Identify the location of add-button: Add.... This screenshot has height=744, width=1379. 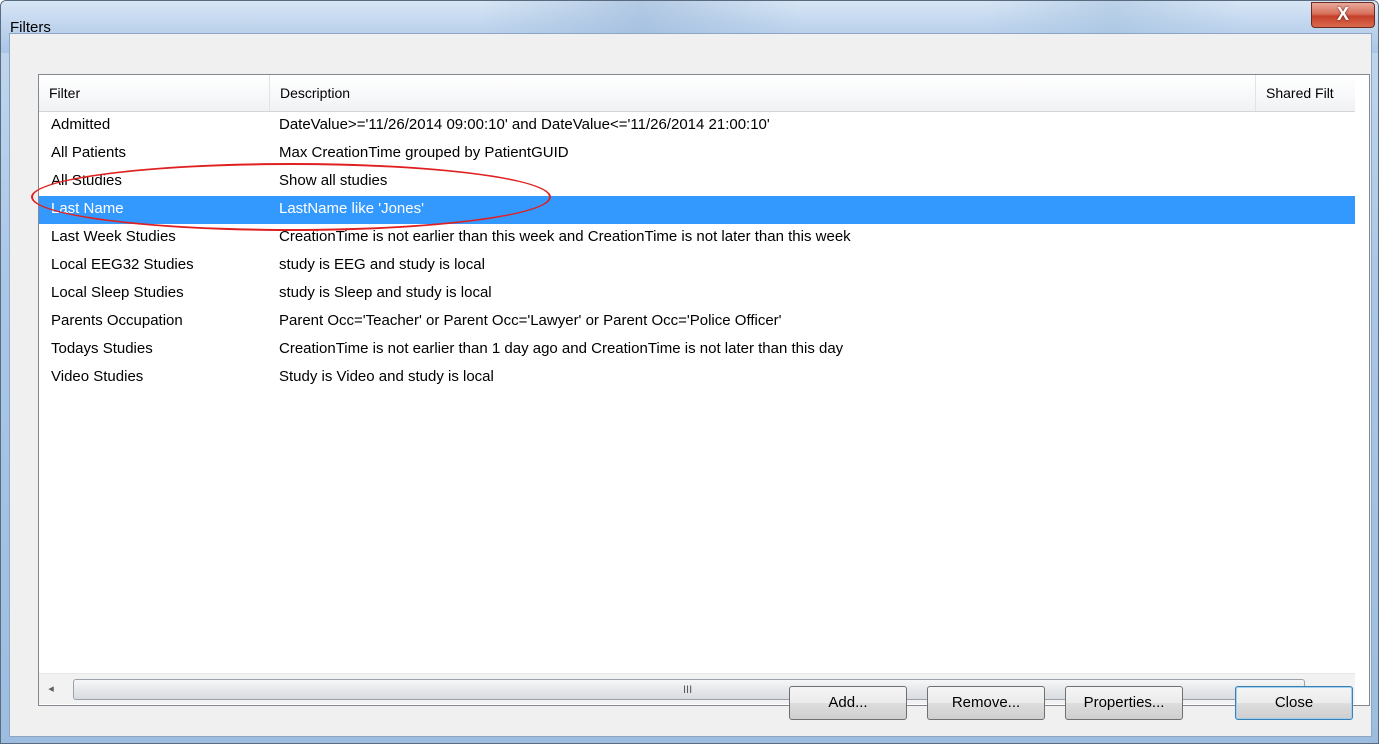
(848, 703).